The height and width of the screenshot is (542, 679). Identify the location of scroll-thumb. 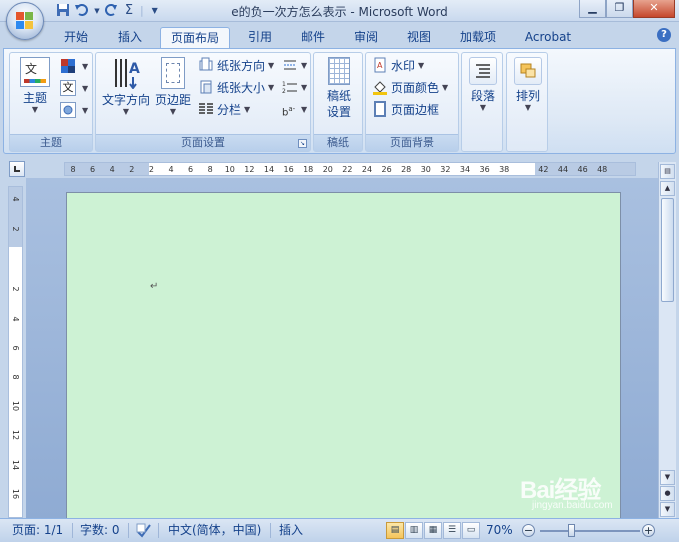
(667, 250).